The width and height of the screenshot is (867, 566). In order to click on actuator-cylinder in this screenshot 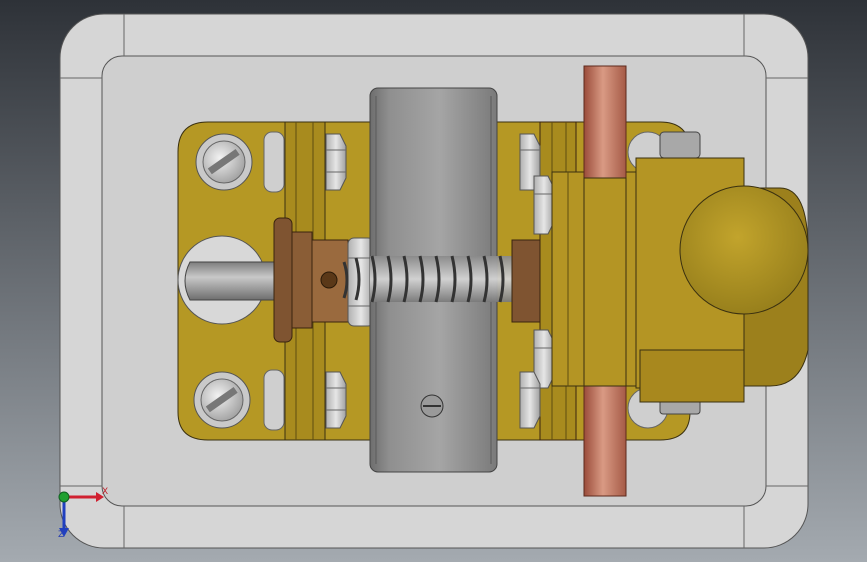, I will do `click(744, 250)`.